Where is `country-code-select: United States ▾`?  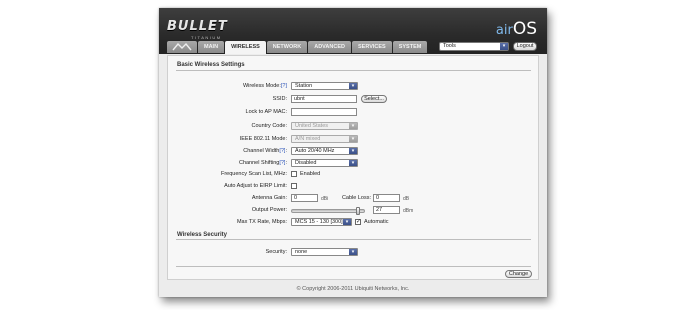 country-code-select: United States ▾ is located at coordinates (324, 126).